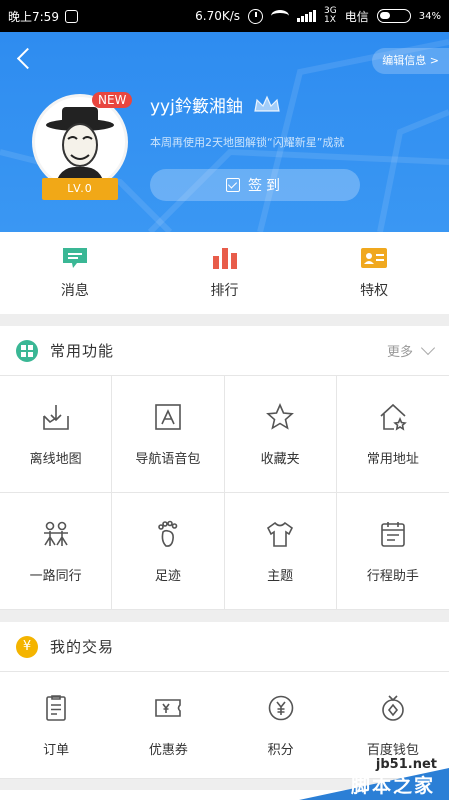 The image size is (449, 800). What do you see at coordinates (168, 707) in the screenshot?
I see `coupon-icon` at bounding box center [168, 707].